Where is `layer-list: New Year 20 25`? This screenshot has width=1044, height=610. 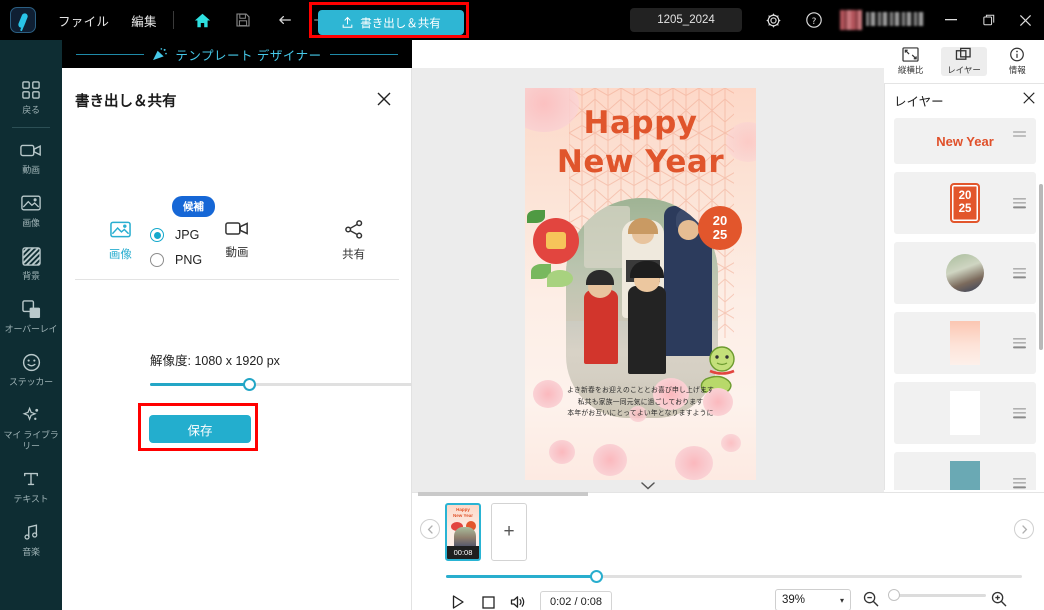
layer-list: New Year 20 25 is located at coordinates (964, 304).